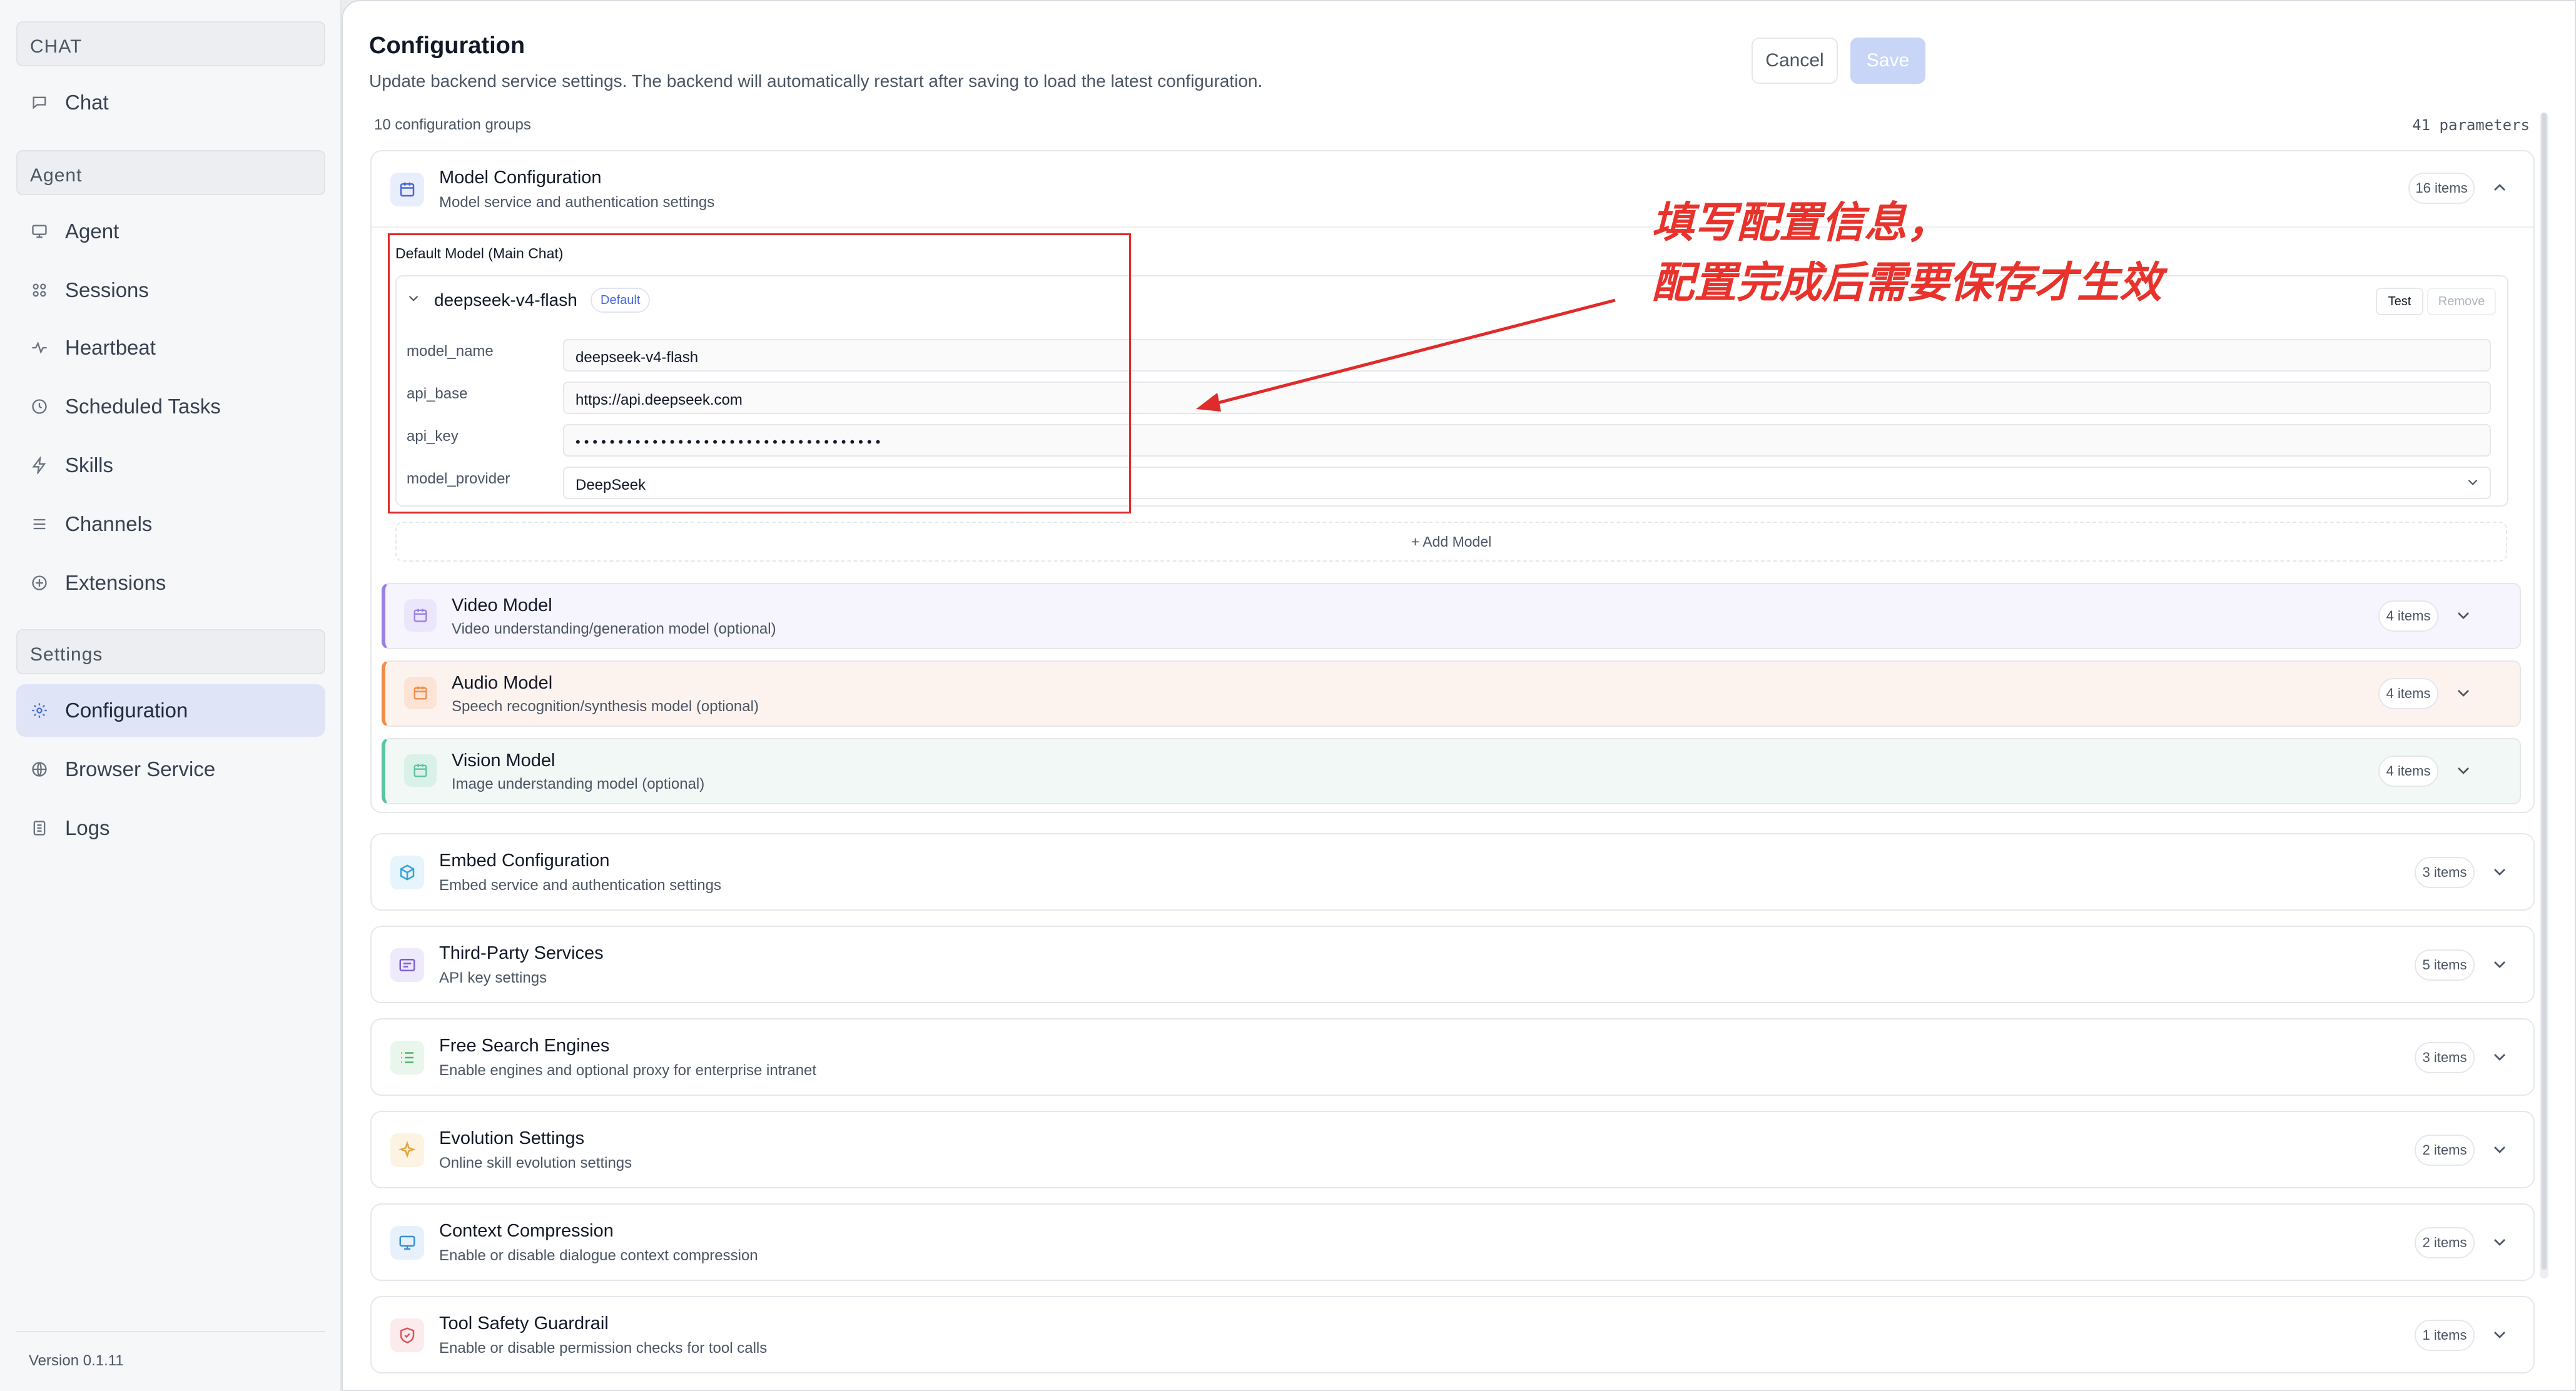  What do you see at coordinates (1907, 283) in the screenshot?
I see `annotation-text-line2: 配置完成后需要保存才生效` at bounding box center [1907, 283].